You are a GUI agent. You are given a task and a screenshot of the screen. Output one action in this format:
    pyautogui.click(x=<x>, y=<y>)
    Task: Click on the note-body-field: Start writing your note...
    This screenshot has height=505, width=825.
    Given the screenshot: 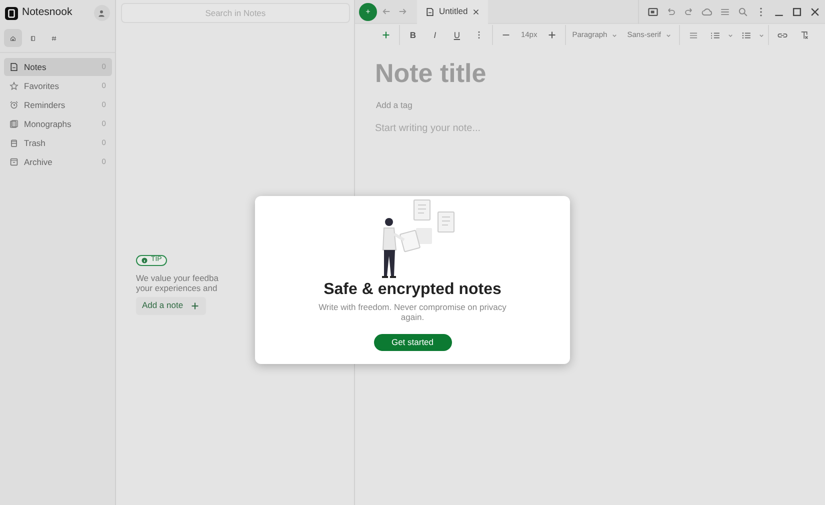 What is the action you would take?
    pyautogui.click(x=474, y=128)
    